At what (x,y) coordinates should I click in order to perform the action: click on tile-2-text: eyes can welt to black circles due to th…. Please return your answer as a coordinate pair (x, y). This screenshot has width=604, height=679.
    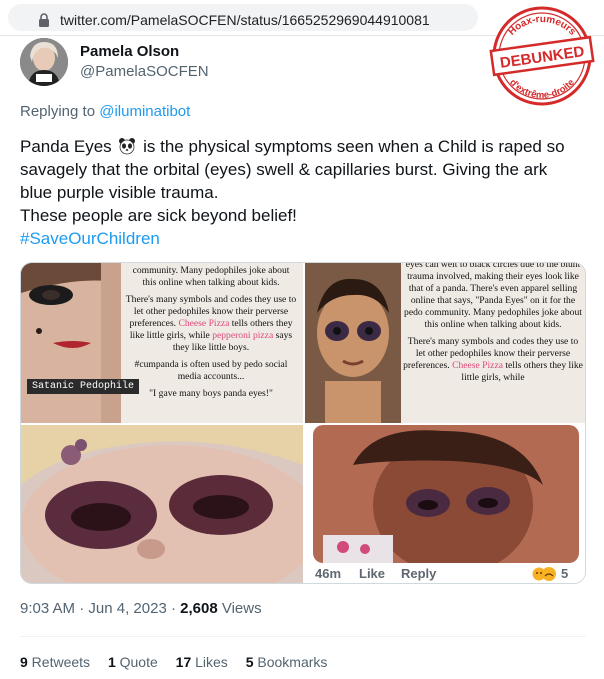
    Looking at the image, I should click on (493, 326).